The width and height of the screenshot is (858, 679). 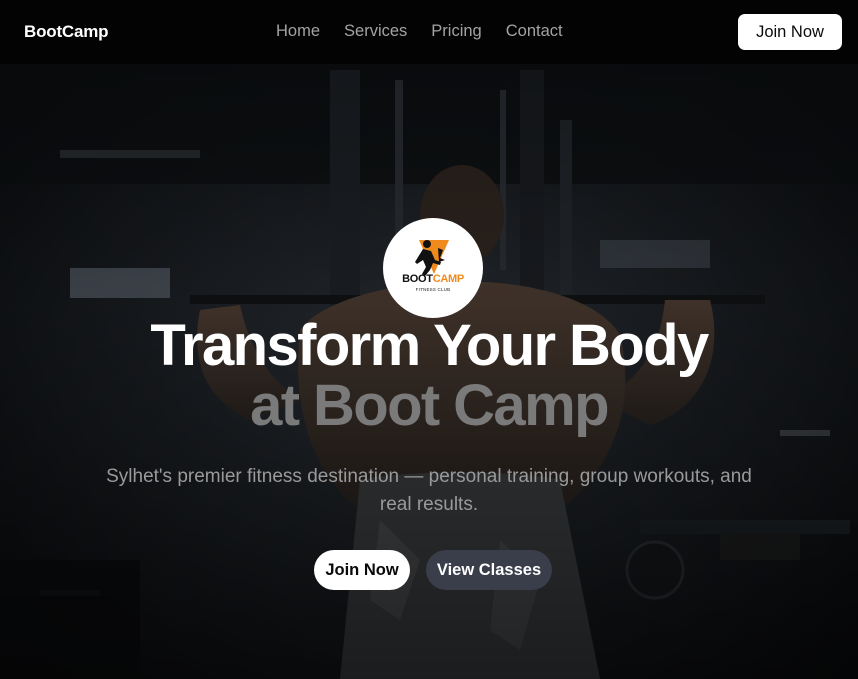 I want to click on nav-link-services: Services, so click(x=375, y=31).